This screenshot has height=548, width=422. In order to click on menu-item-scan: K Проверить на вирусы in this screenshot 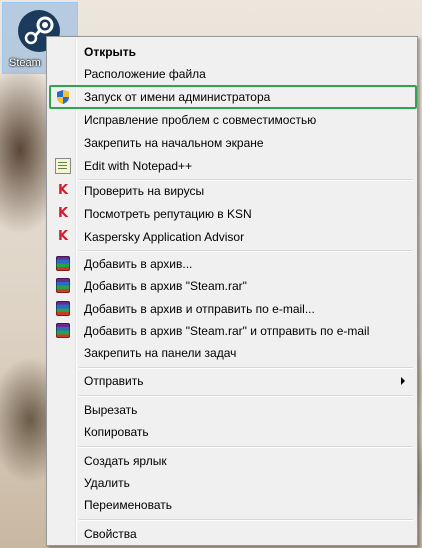, I will do `click(232, 191)`.